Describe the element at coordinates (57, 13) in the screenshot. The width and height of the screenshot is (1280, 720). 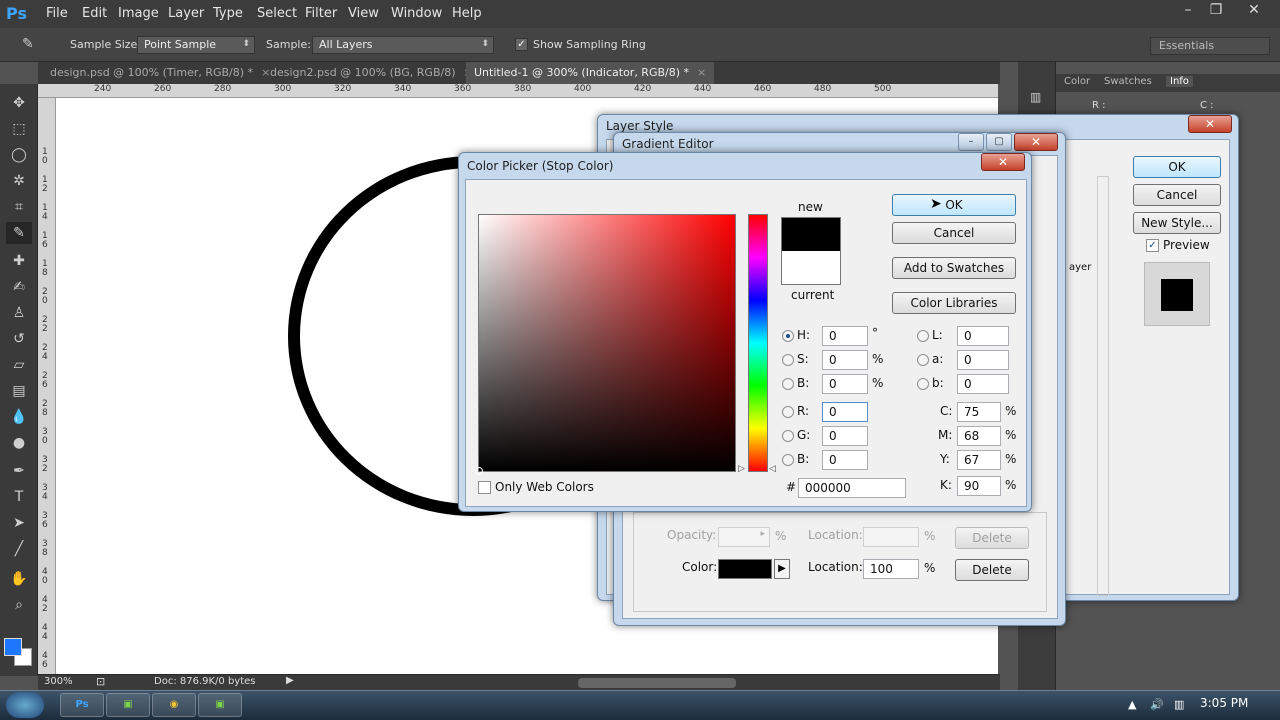
I see `menu-file: File` at that location.